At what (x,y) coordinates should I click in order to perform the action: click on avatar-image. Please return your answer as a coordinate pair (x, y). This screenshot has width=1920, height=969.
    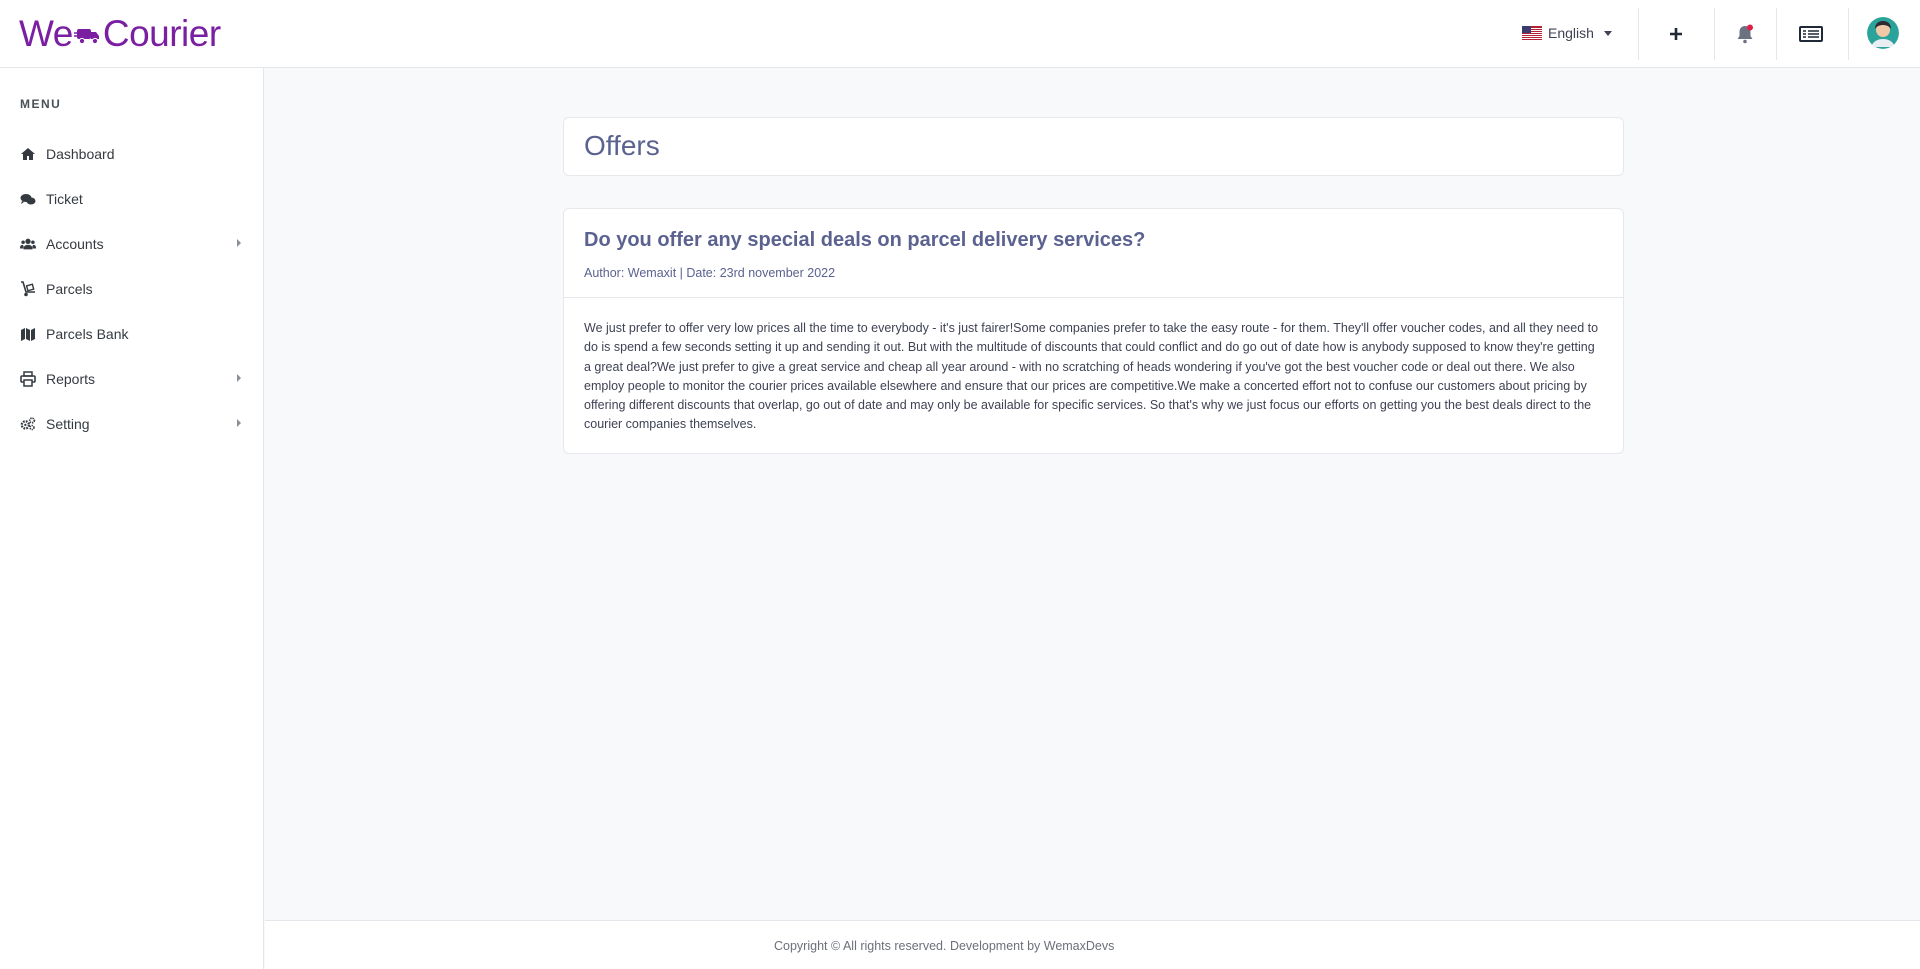
    Looking at the image, I should click on (1883, 33).